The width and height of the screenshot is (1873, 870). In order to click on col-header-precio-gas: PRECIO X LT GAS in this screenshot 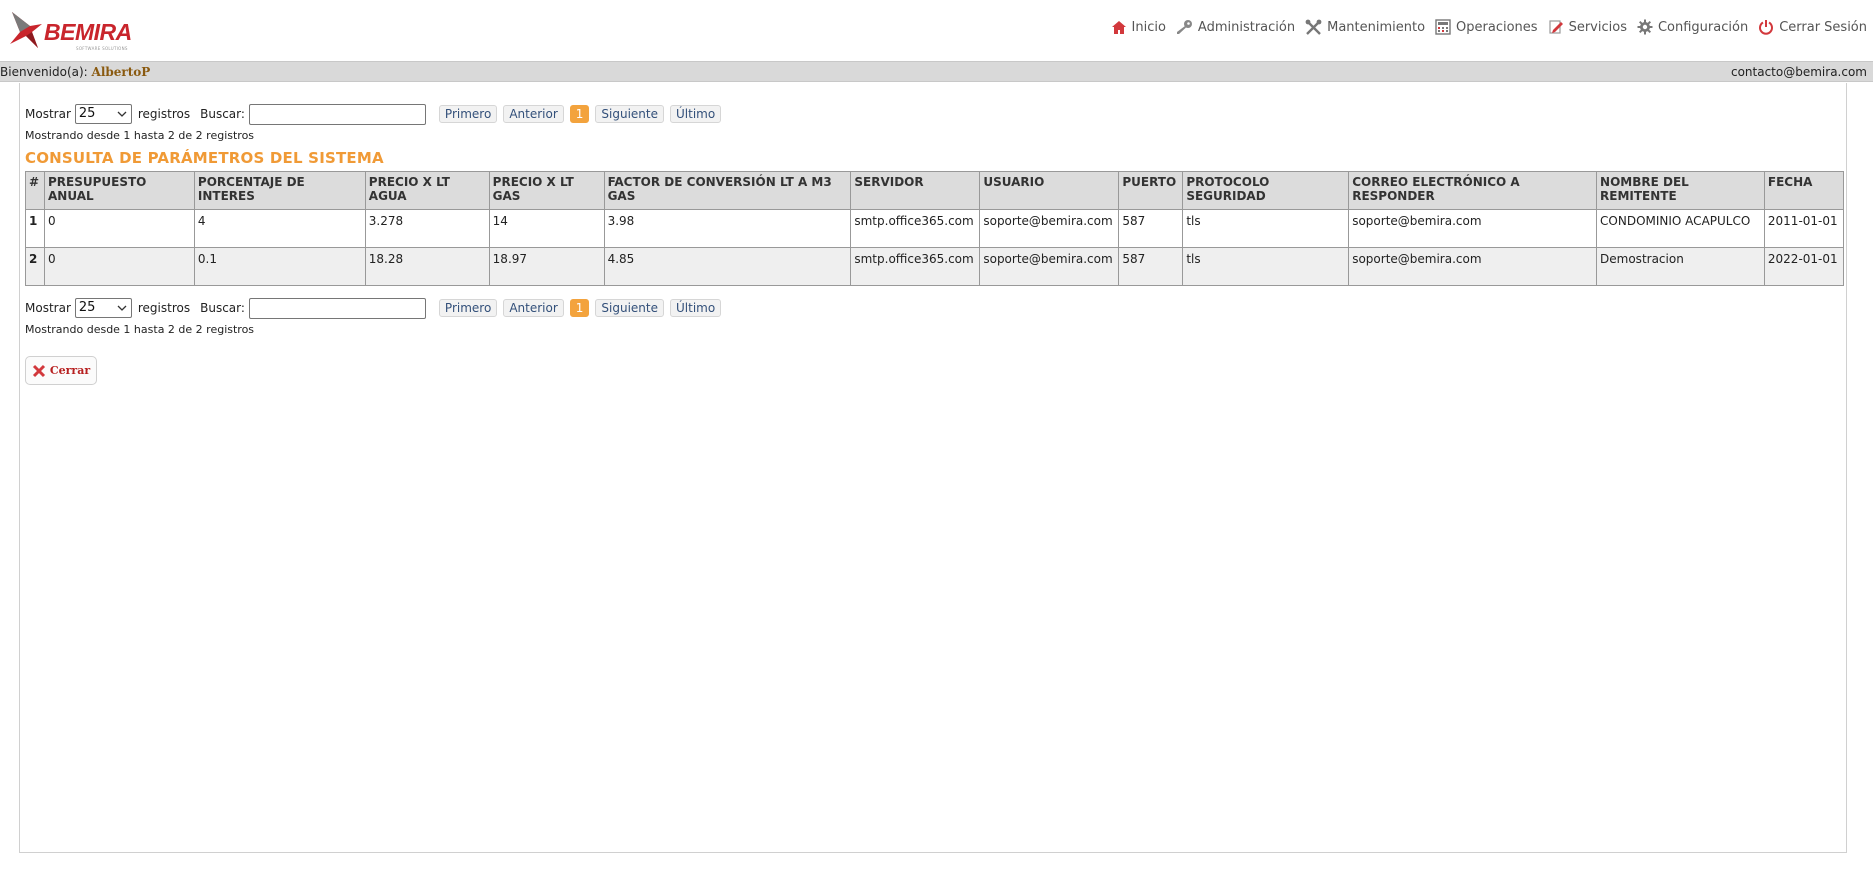, I will do `click(546, 190)`.